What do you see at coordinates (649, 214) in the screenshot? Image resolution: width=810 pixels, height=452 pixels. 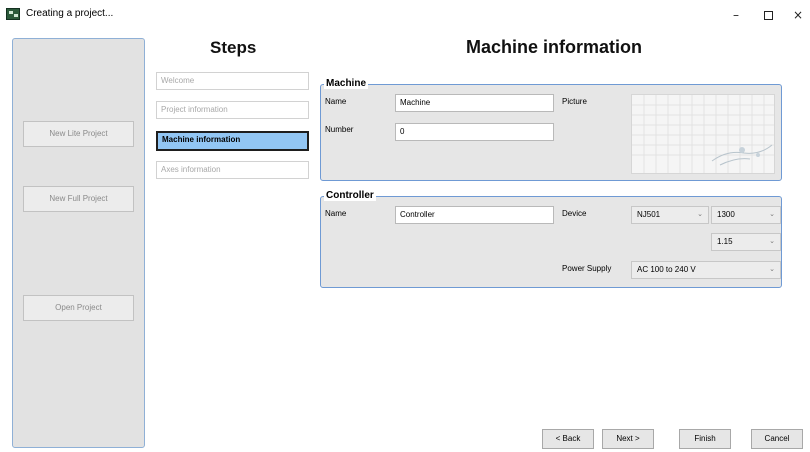 I see `device-select-value: NJ501` at bounding box center [649, 214].